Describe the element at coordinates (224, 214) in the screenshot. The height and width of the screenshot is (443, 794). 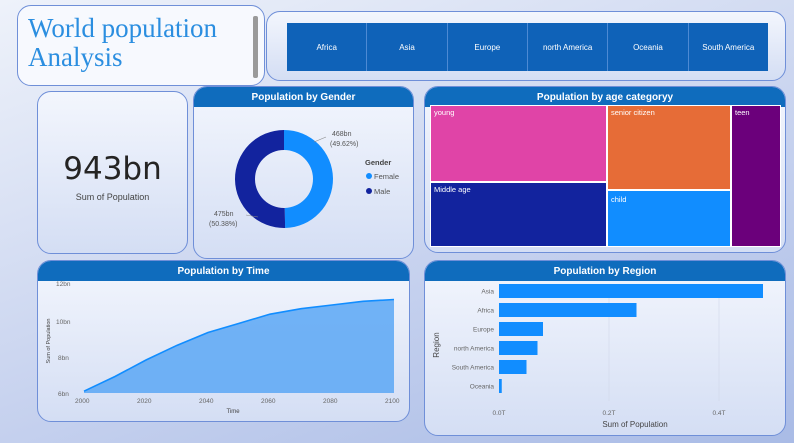
I see `male-value-label: 475bn` at that location.